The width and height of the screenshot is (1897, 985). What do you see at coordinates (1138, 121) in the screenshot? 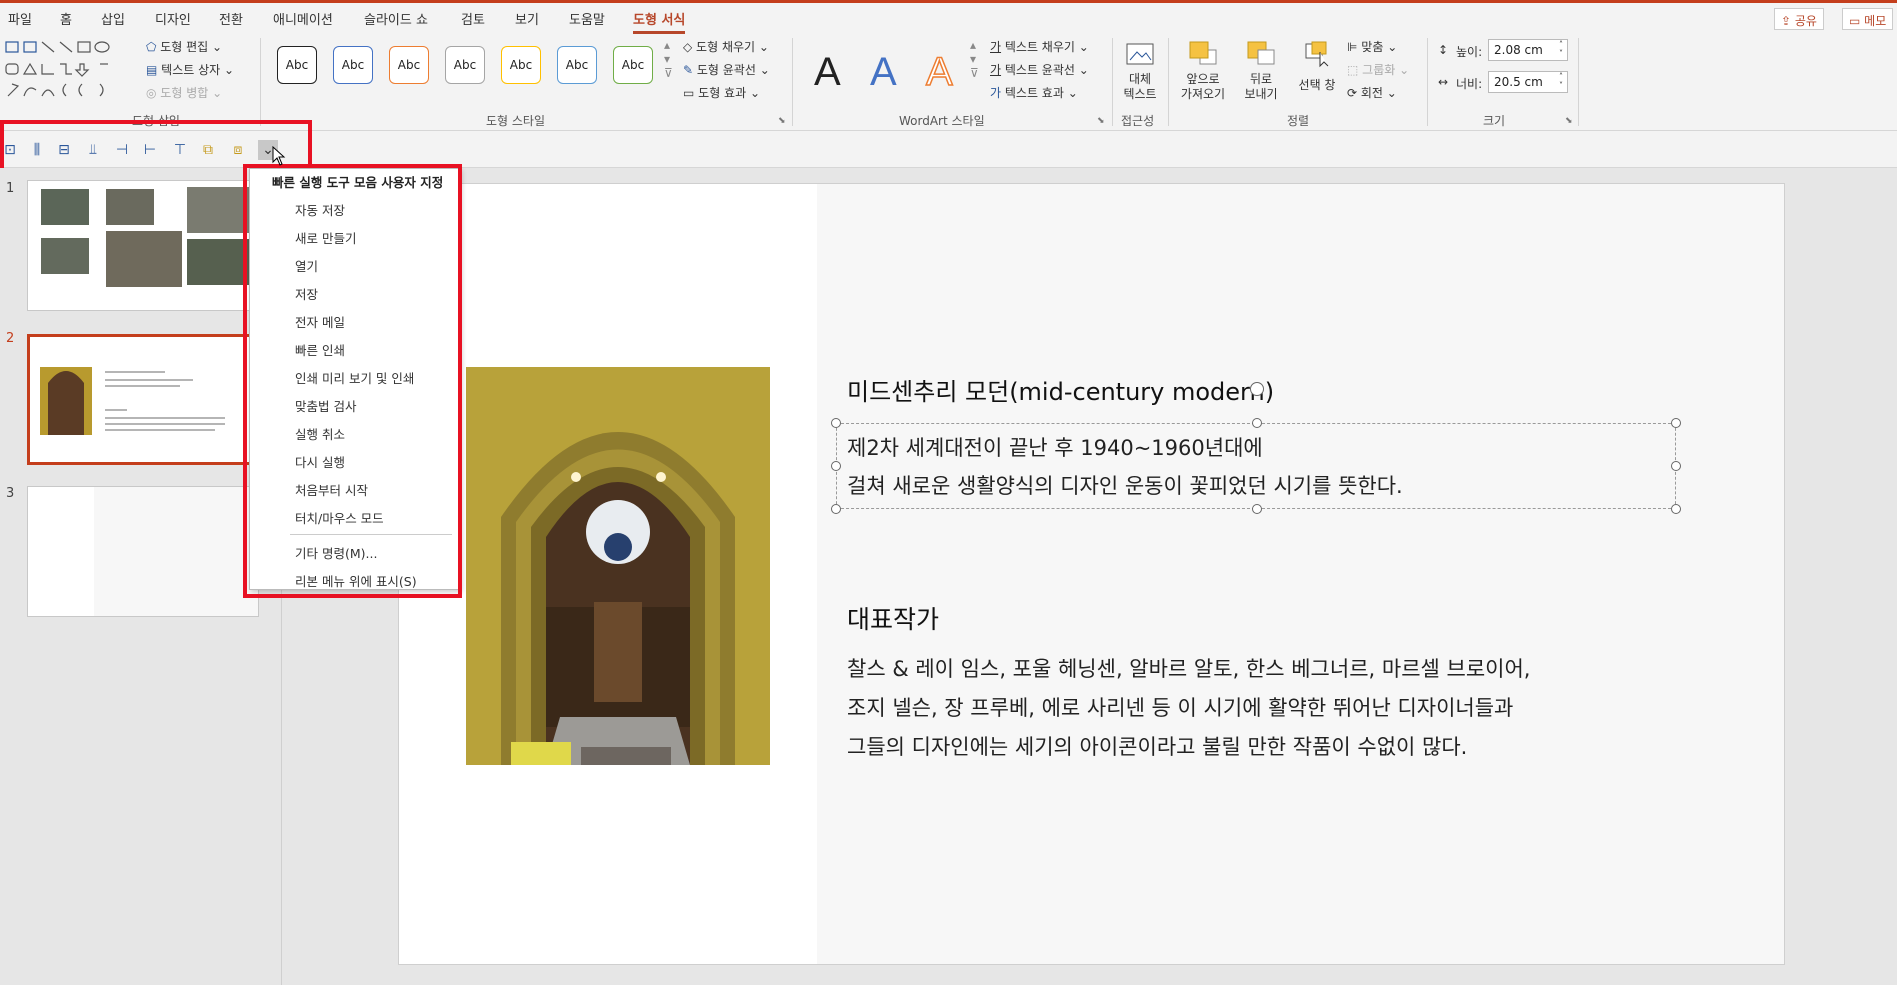
I see `group-label-accessibility: 접근성` at bounding box center [1138, 121].